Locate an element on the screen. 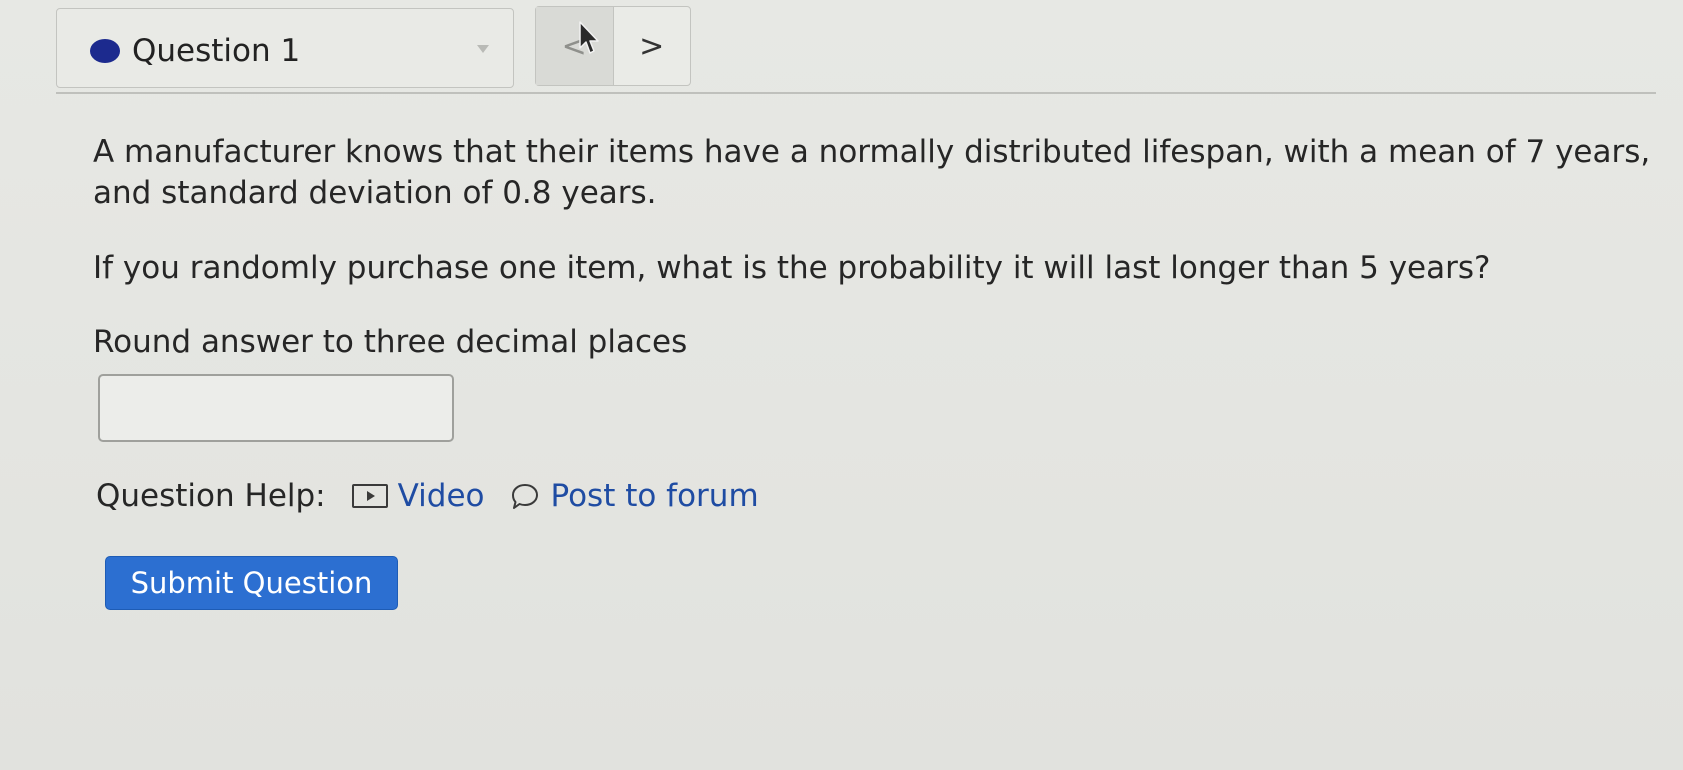 The image size is (1683, 770). status-dot-icon is located at coordinates (105, 51).